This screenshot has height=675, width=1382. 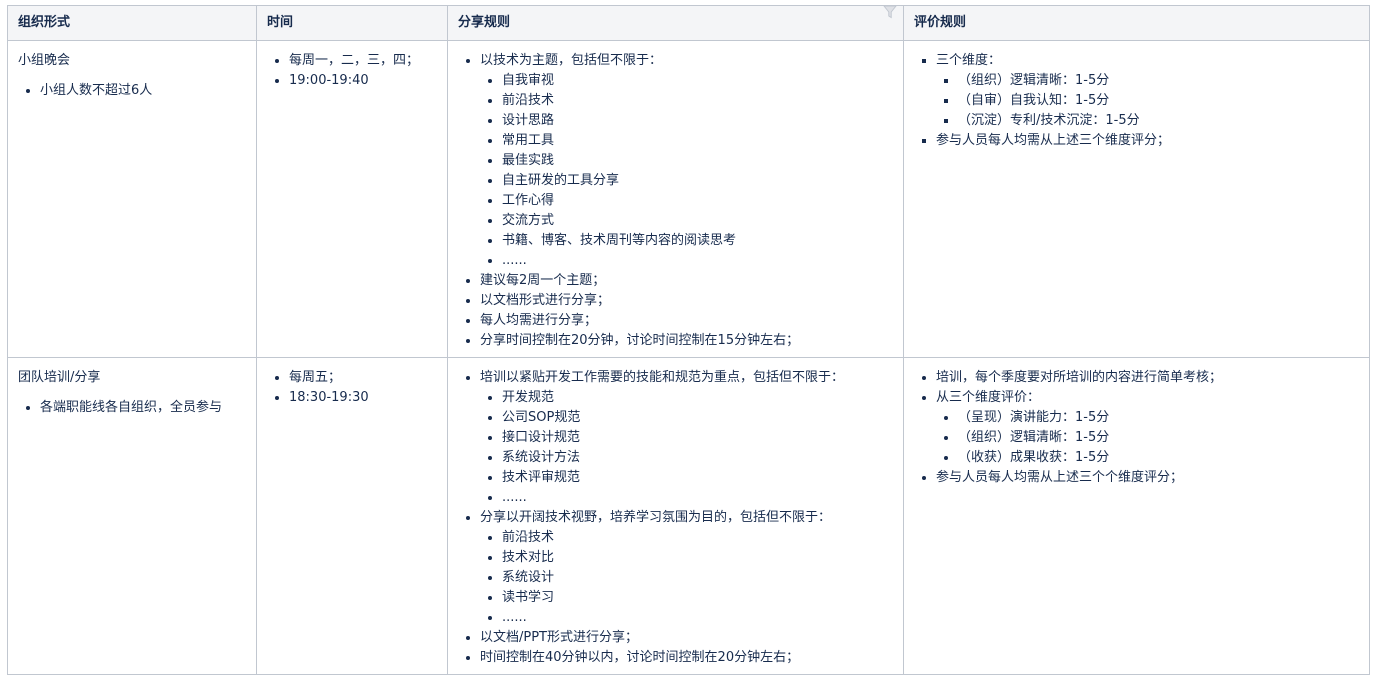 I want to click on eval-rule-subitem: （自审）自我认知：1-5分, so click(x=1158, y=101).